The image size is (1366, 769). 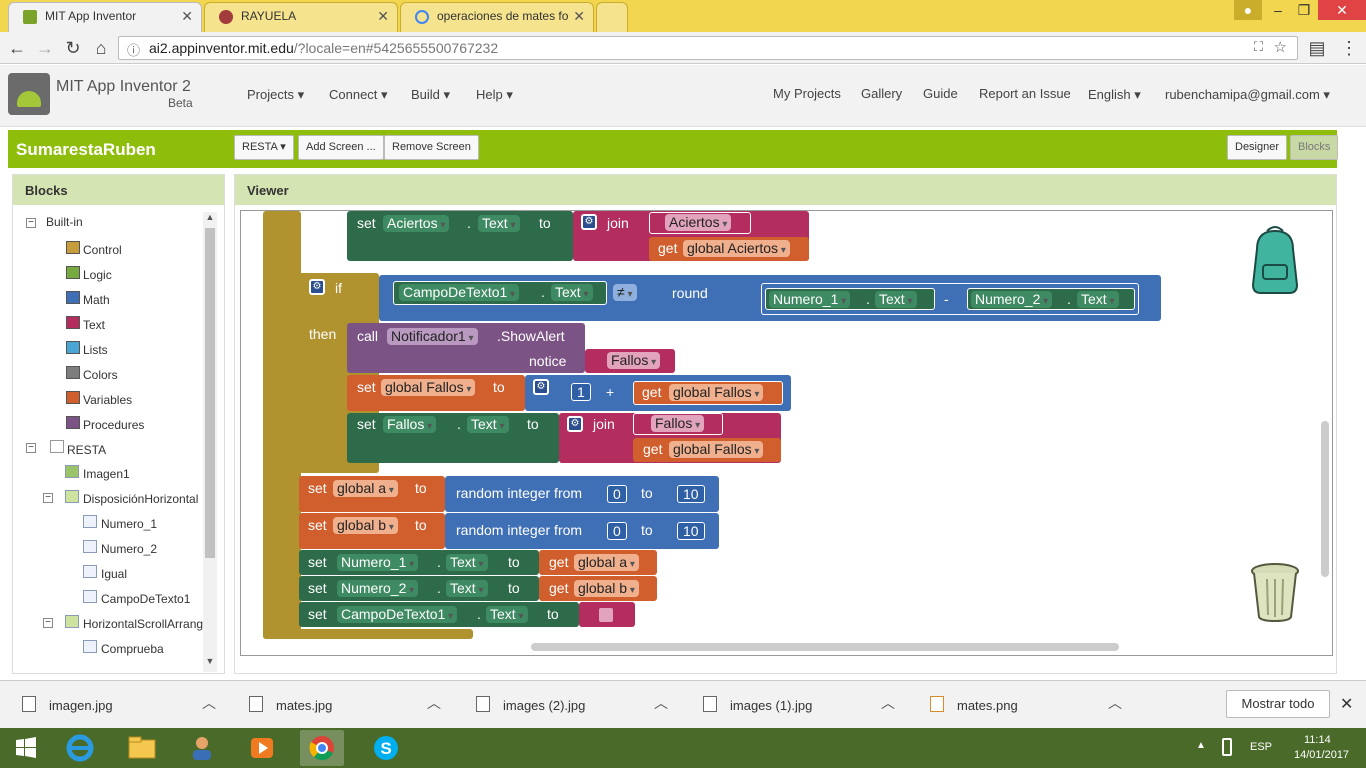 I want to click on internet-explorer-icon, so click(x=80, y=748).